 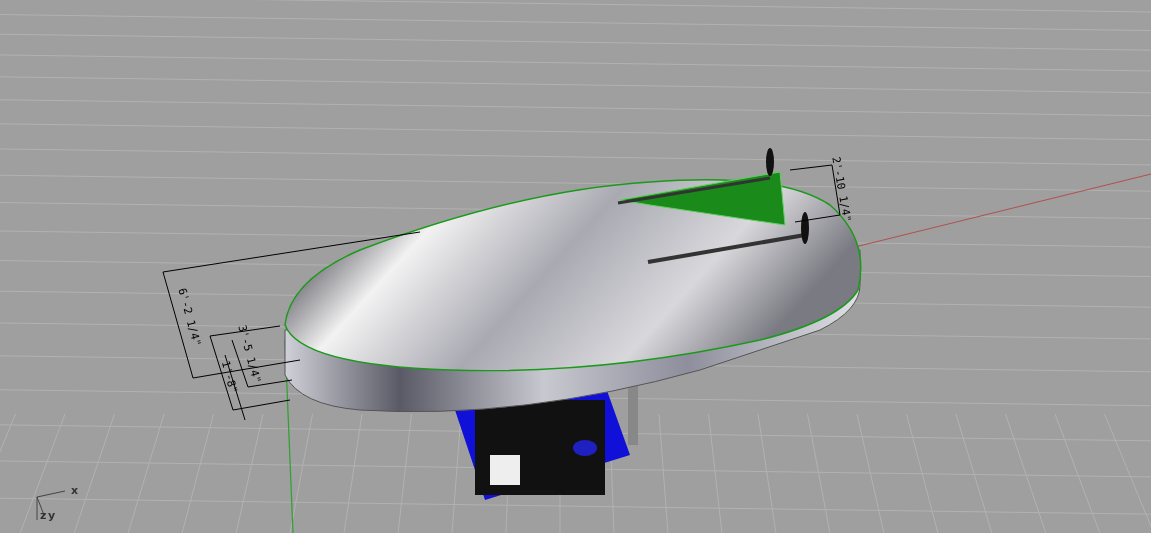 I want to click on axis-label: x, so click(x=75, y=490).